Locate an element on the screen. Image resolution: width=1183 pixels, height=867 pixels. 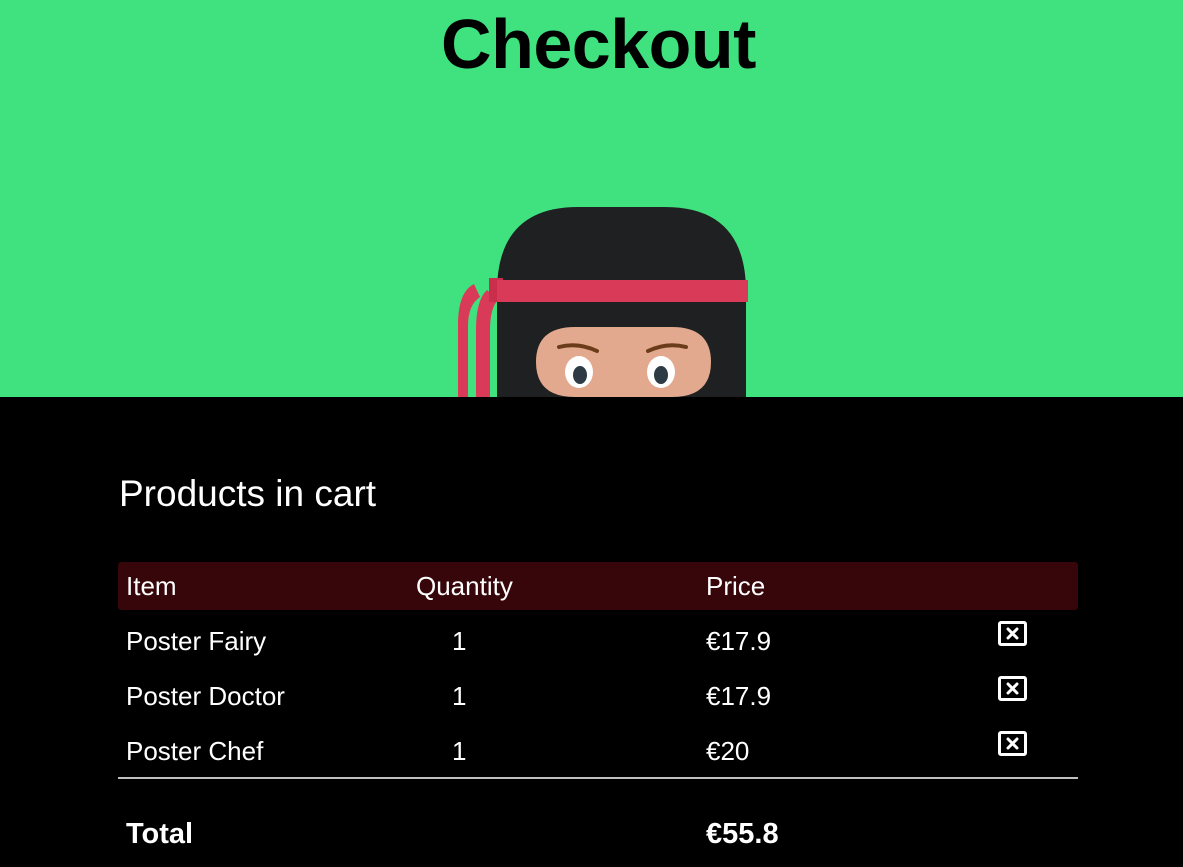
table-row: Poster Chef 1 €20 is located at coordinates (598, 747).